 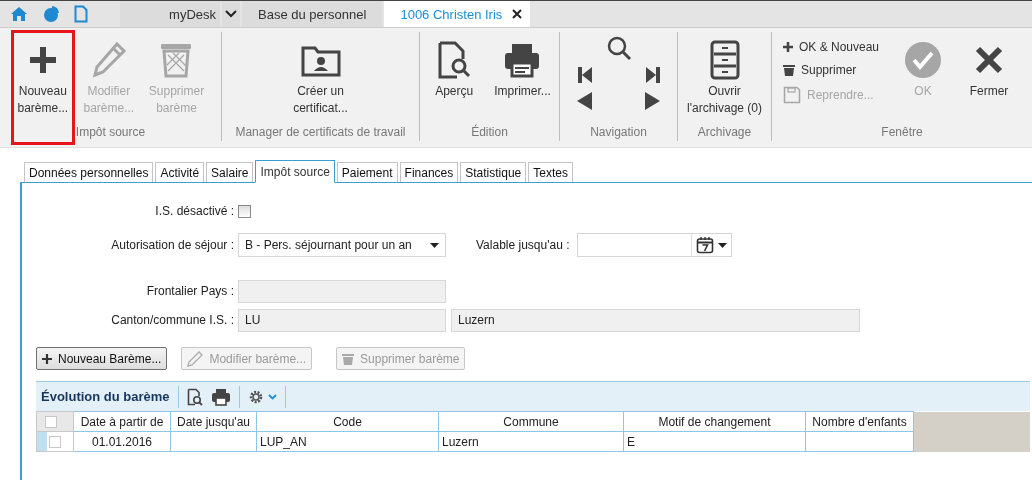 What do you see at coordinates (523, 245) in the screenshot?
I see `field-label: Valable jusqu'au :` at bounding box center [523, 245].